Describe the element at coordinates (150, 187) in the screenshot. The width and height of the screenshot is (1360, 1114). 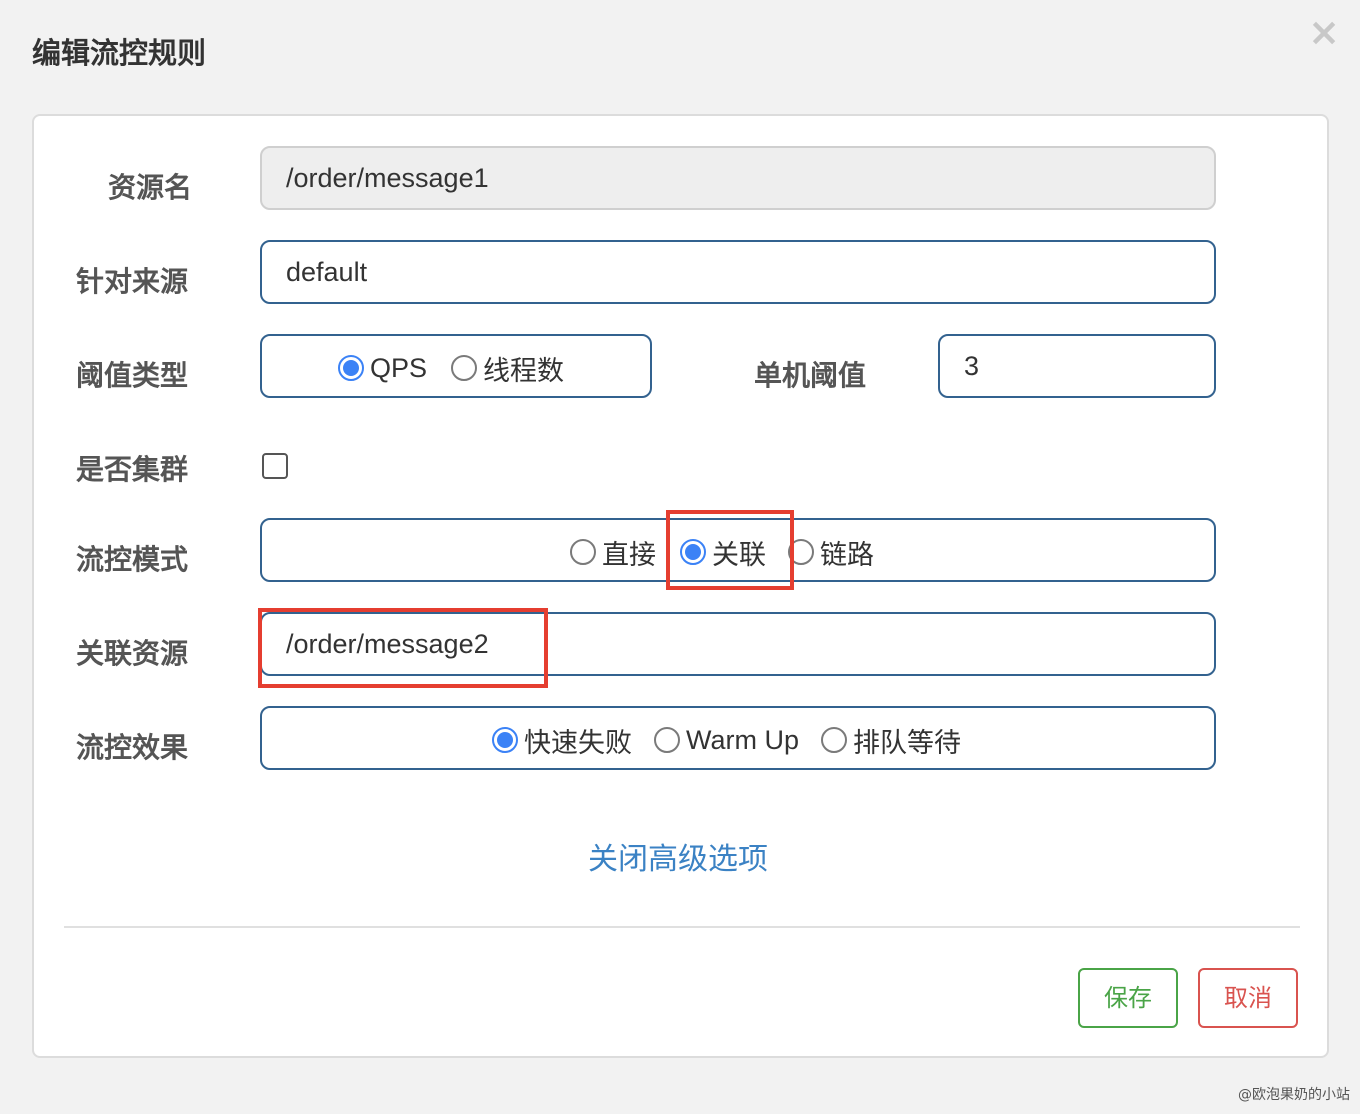
I see `resource-name-label: 资源名` at that location.